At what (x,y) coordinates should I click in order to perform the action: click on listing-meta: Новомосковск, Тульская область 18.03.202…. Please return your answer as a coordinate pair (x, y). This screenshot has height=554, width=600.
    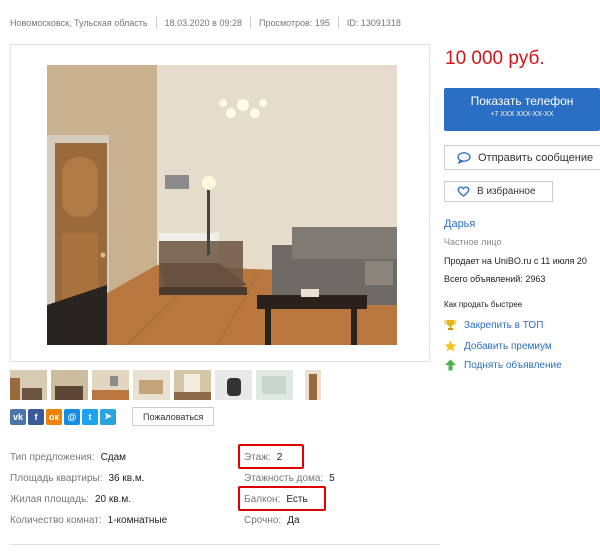
    Looking at the image, I should click on (205, 22).